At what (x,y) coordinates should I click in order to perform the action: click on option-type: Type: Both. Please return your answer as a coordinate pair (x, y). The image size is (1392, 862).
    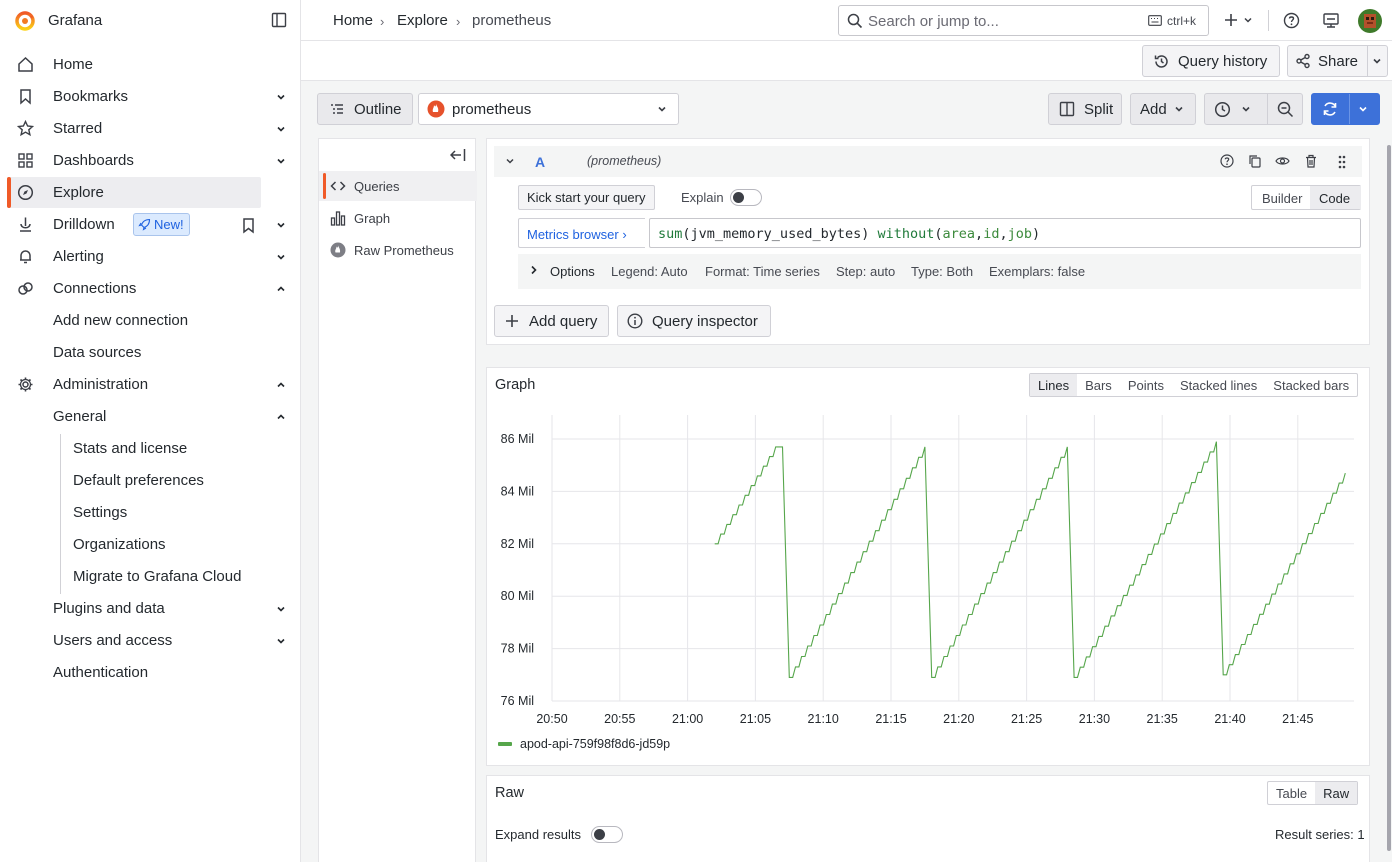
    Looking at the image, I should click on (942, 271).